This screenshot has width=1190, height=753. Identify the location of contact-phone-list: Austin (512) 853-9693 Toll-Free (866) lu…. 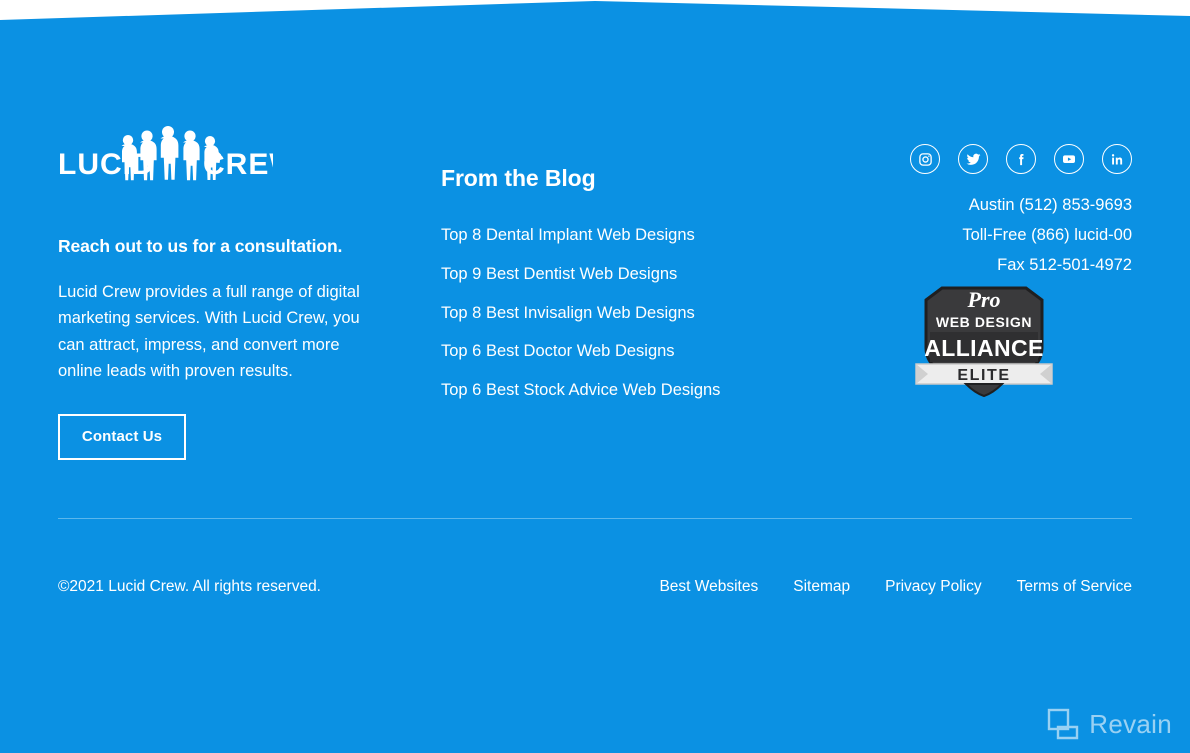
(1021, 235).